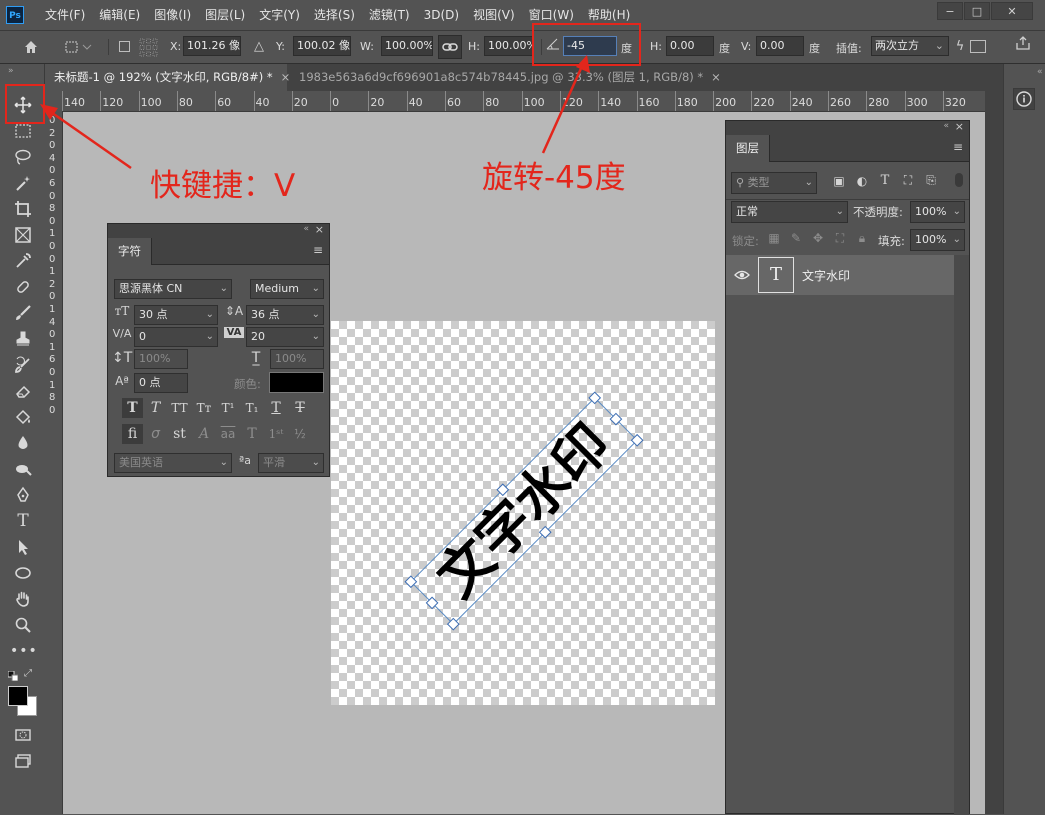  Describe the element at coordinates (840, 238) in the screenshot. I see `lock-artboard-icon: ⛶` at that location.